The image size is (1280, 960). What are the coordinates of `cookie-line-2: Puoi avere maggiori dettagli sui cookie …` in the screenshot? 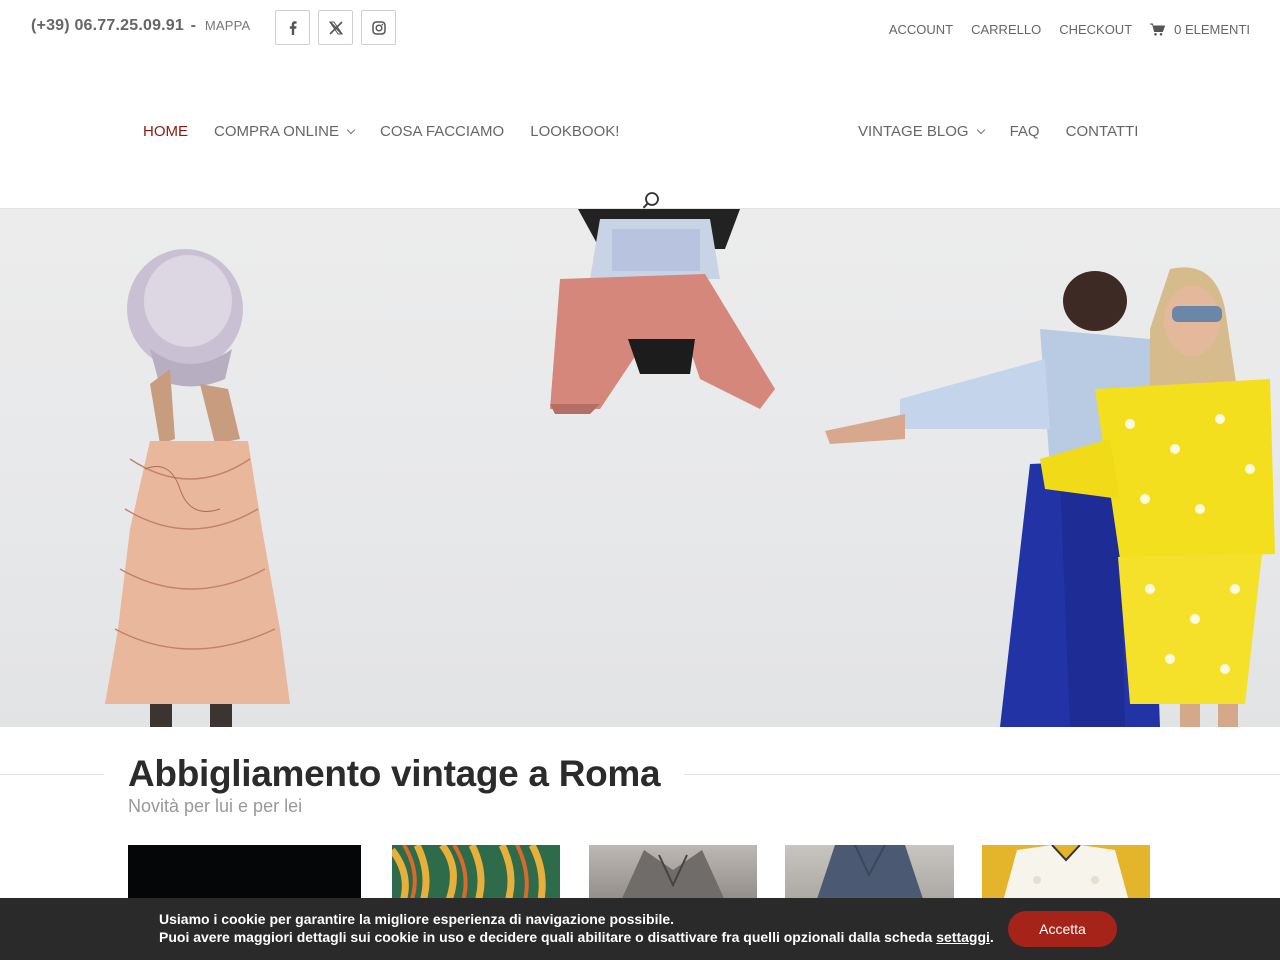 It's located at (576, 937).